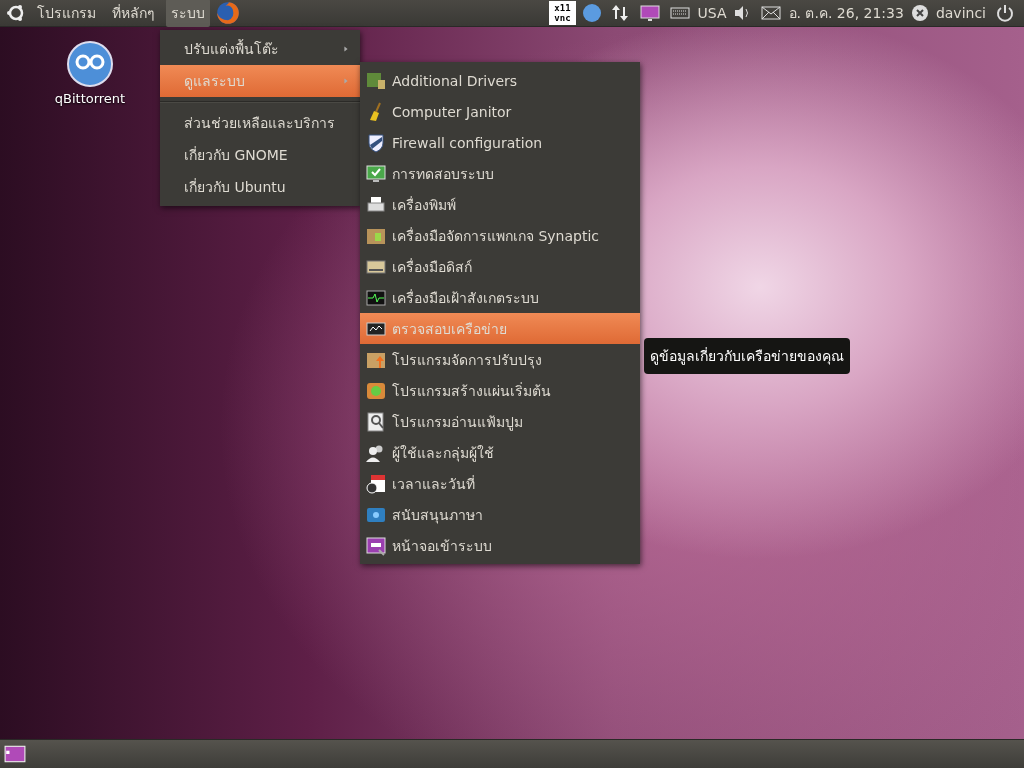  Describe the element at coordinates (500, 204) in the screenshot. I see `menu-item: เครื่องพิมพ์` at that location.